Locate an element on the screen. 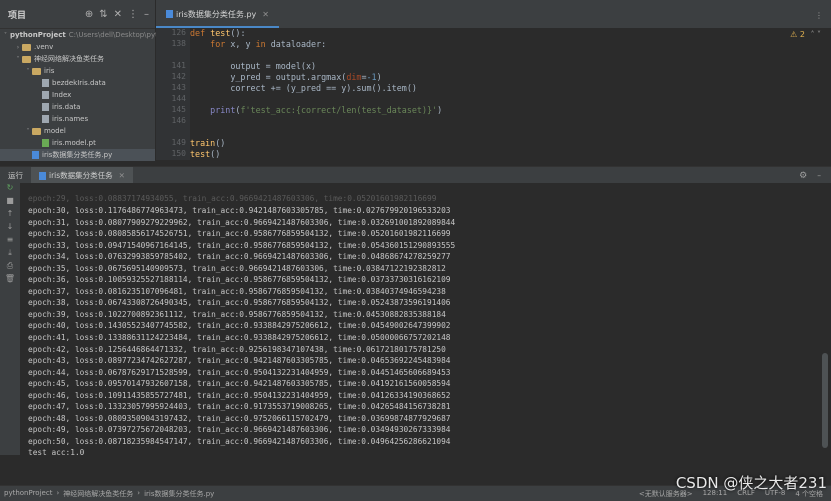 This screenshot has width=831, height=501. project-header: 项目 ⊕ ⇅ ✕ ⋮ – is located at coordinates (77, 14).